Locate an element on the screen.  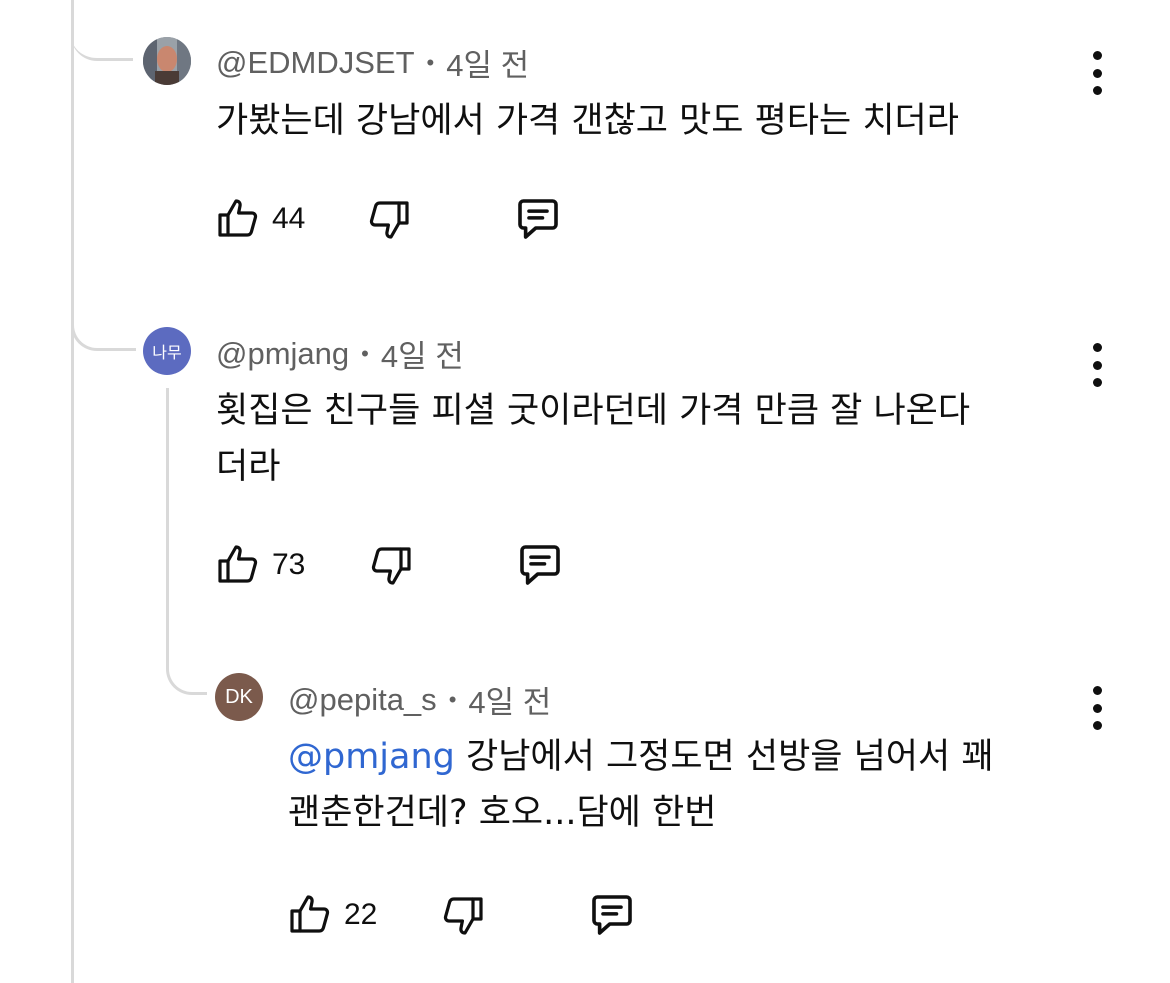
avatar-initials: DK is located at coordinates (239, 696).